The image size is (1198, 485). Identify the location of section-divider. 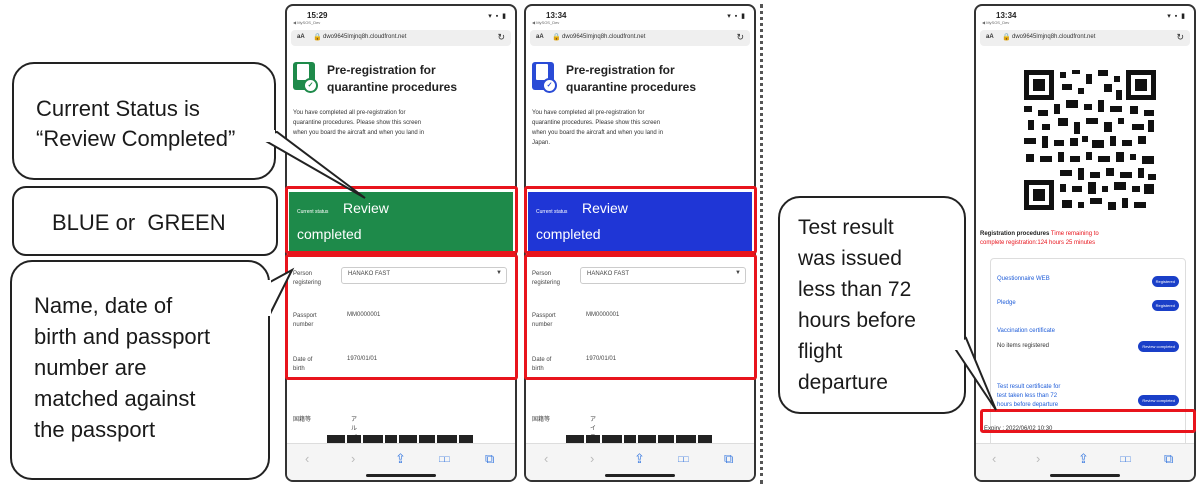
(761, 244).